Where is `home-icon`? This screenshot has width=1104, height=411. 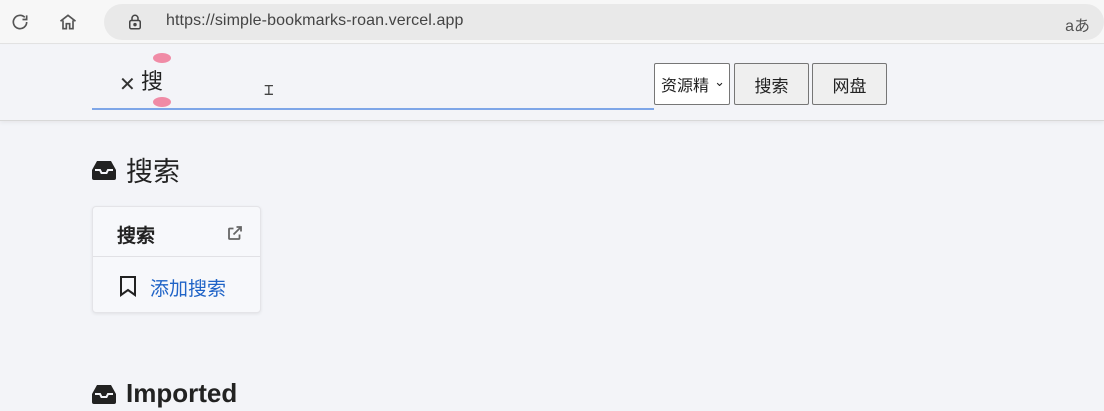
home-icon is located at coordinates (68, 22).